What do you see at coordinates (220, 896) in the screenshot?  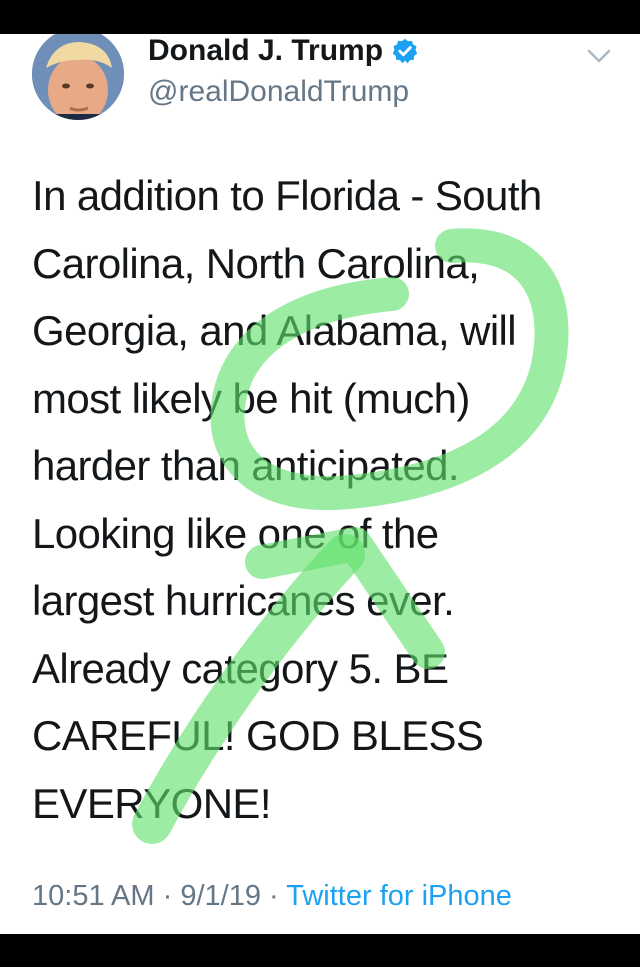 I see `tweet-date: 9/1/19` at bounding box center [220, 896].